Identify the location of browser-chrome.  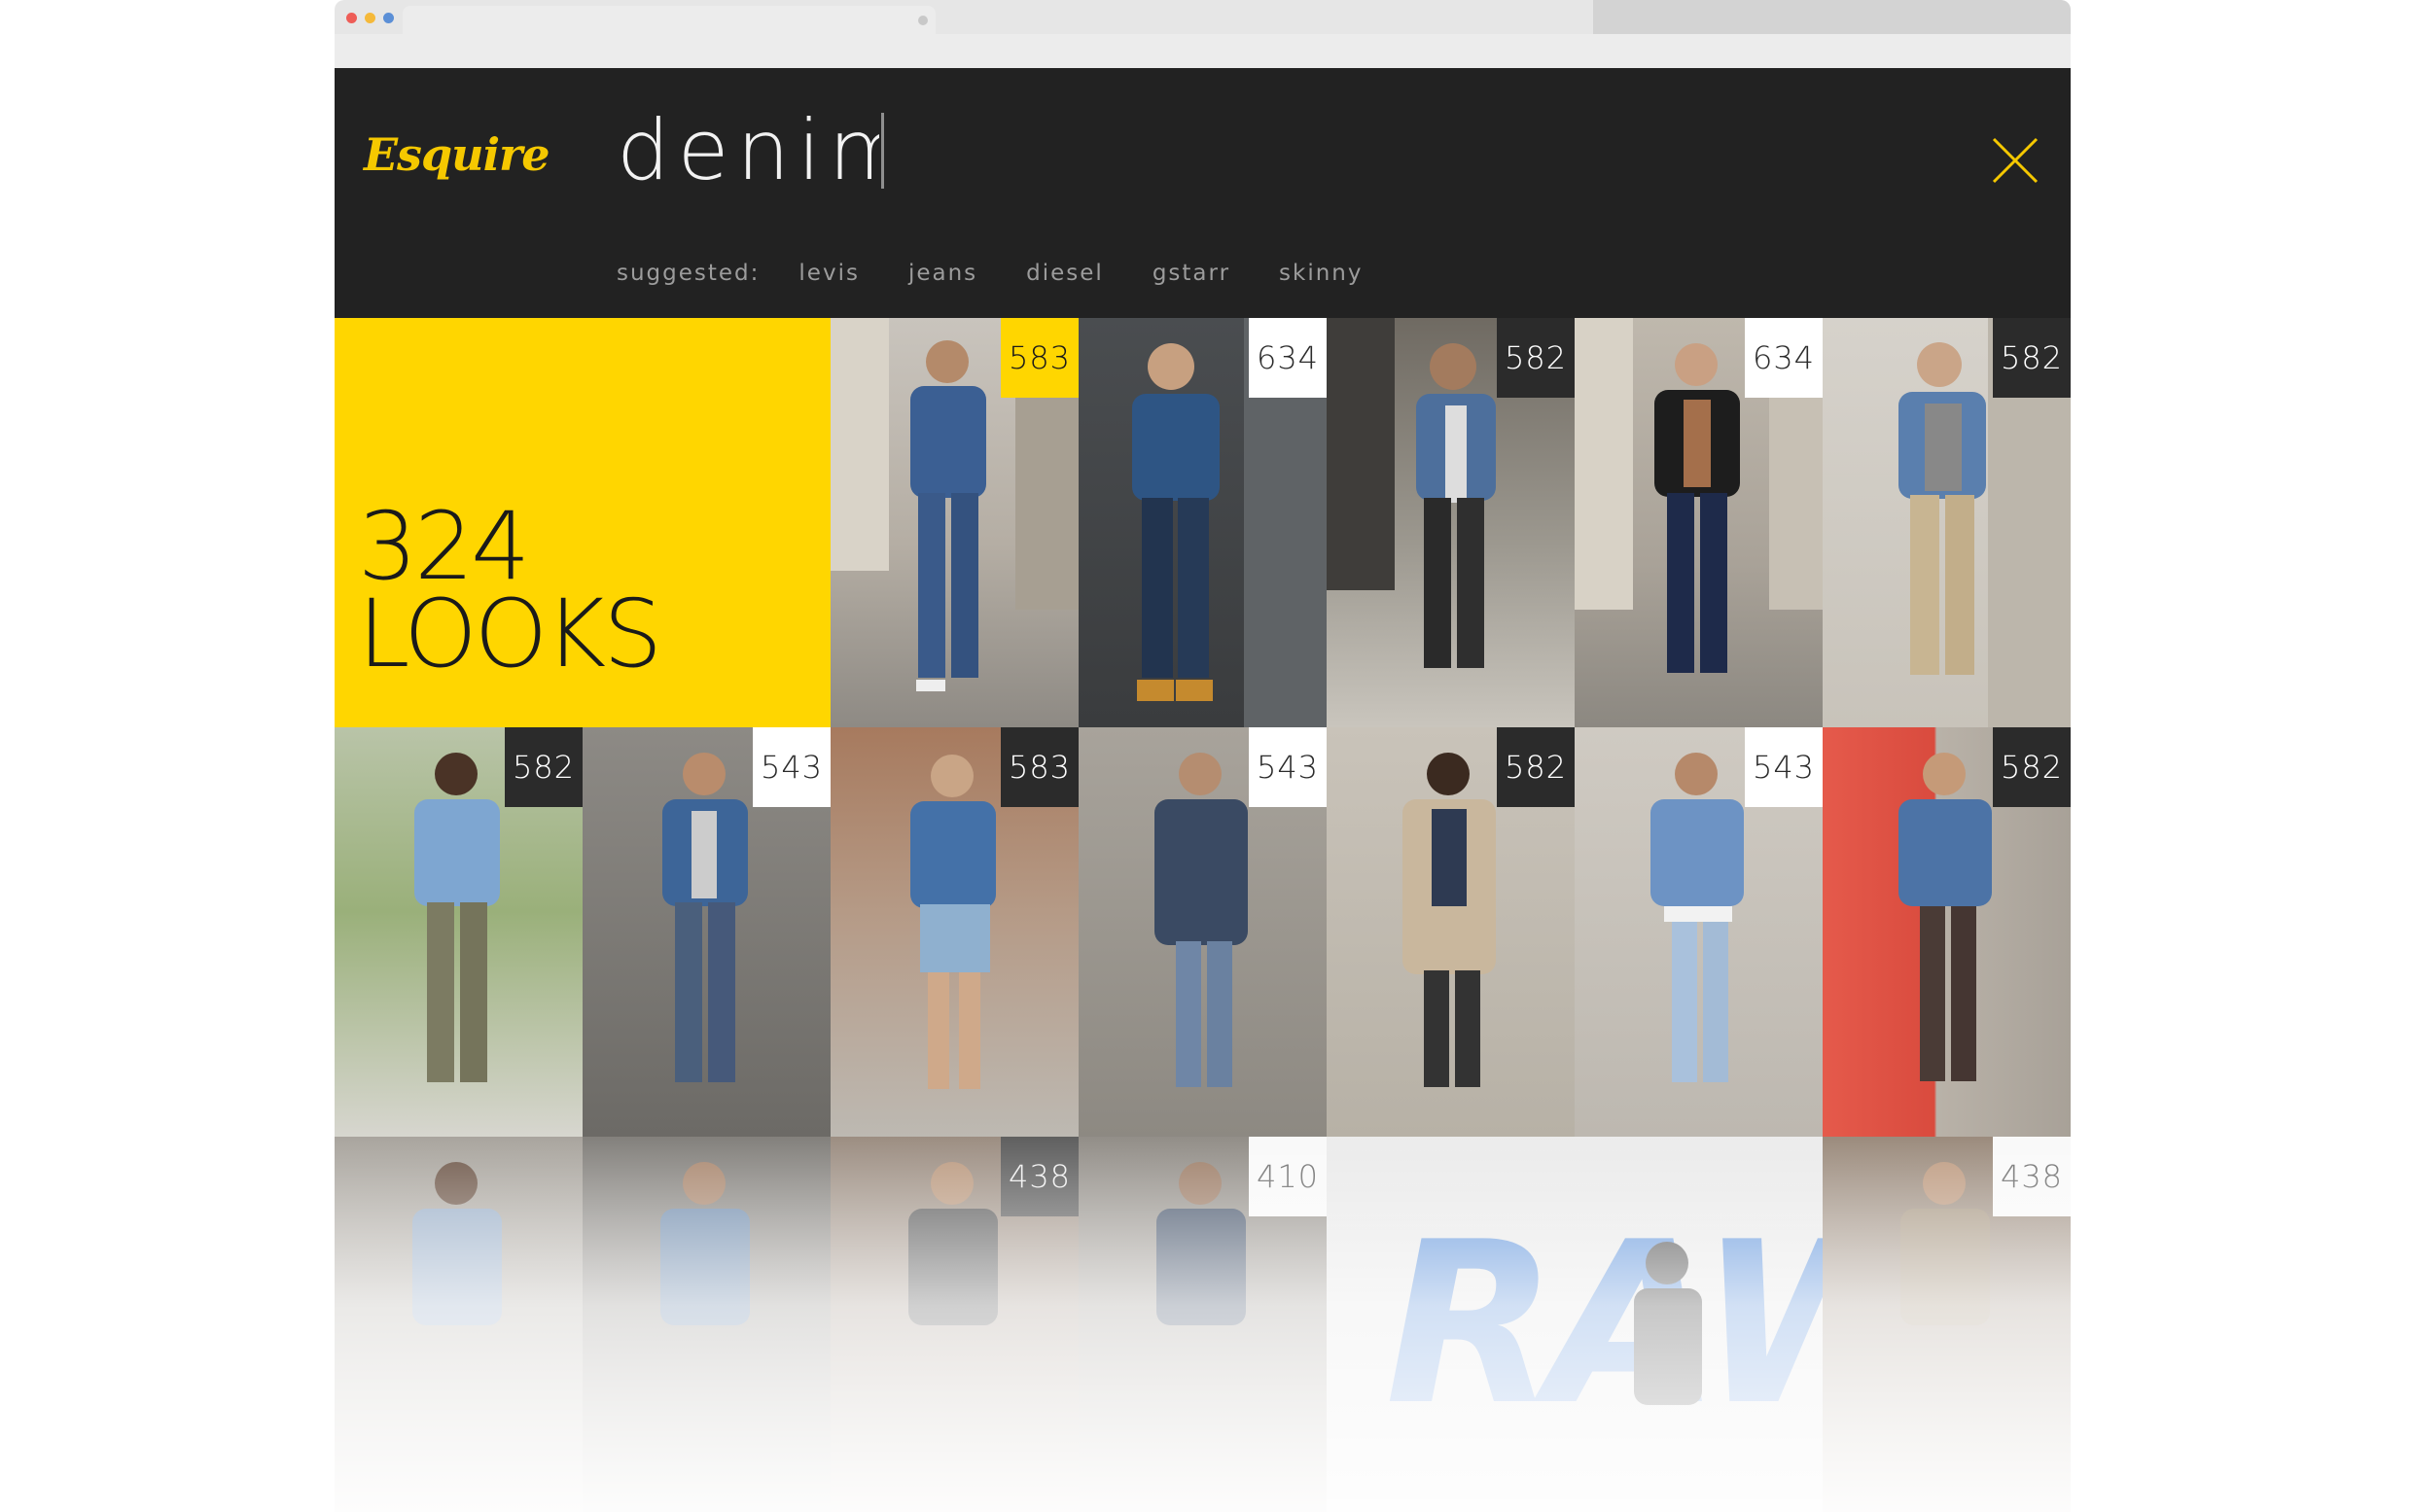
(1203, 34).